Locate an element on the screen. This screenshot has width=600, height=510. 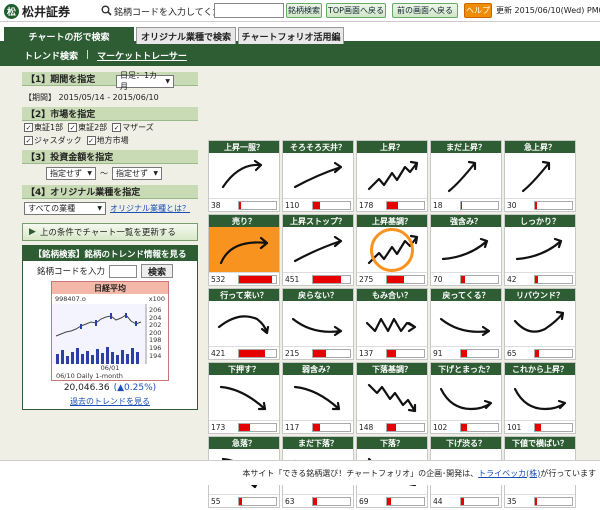
trend-pattern-count: 18 is located at coordinates (438, 205).